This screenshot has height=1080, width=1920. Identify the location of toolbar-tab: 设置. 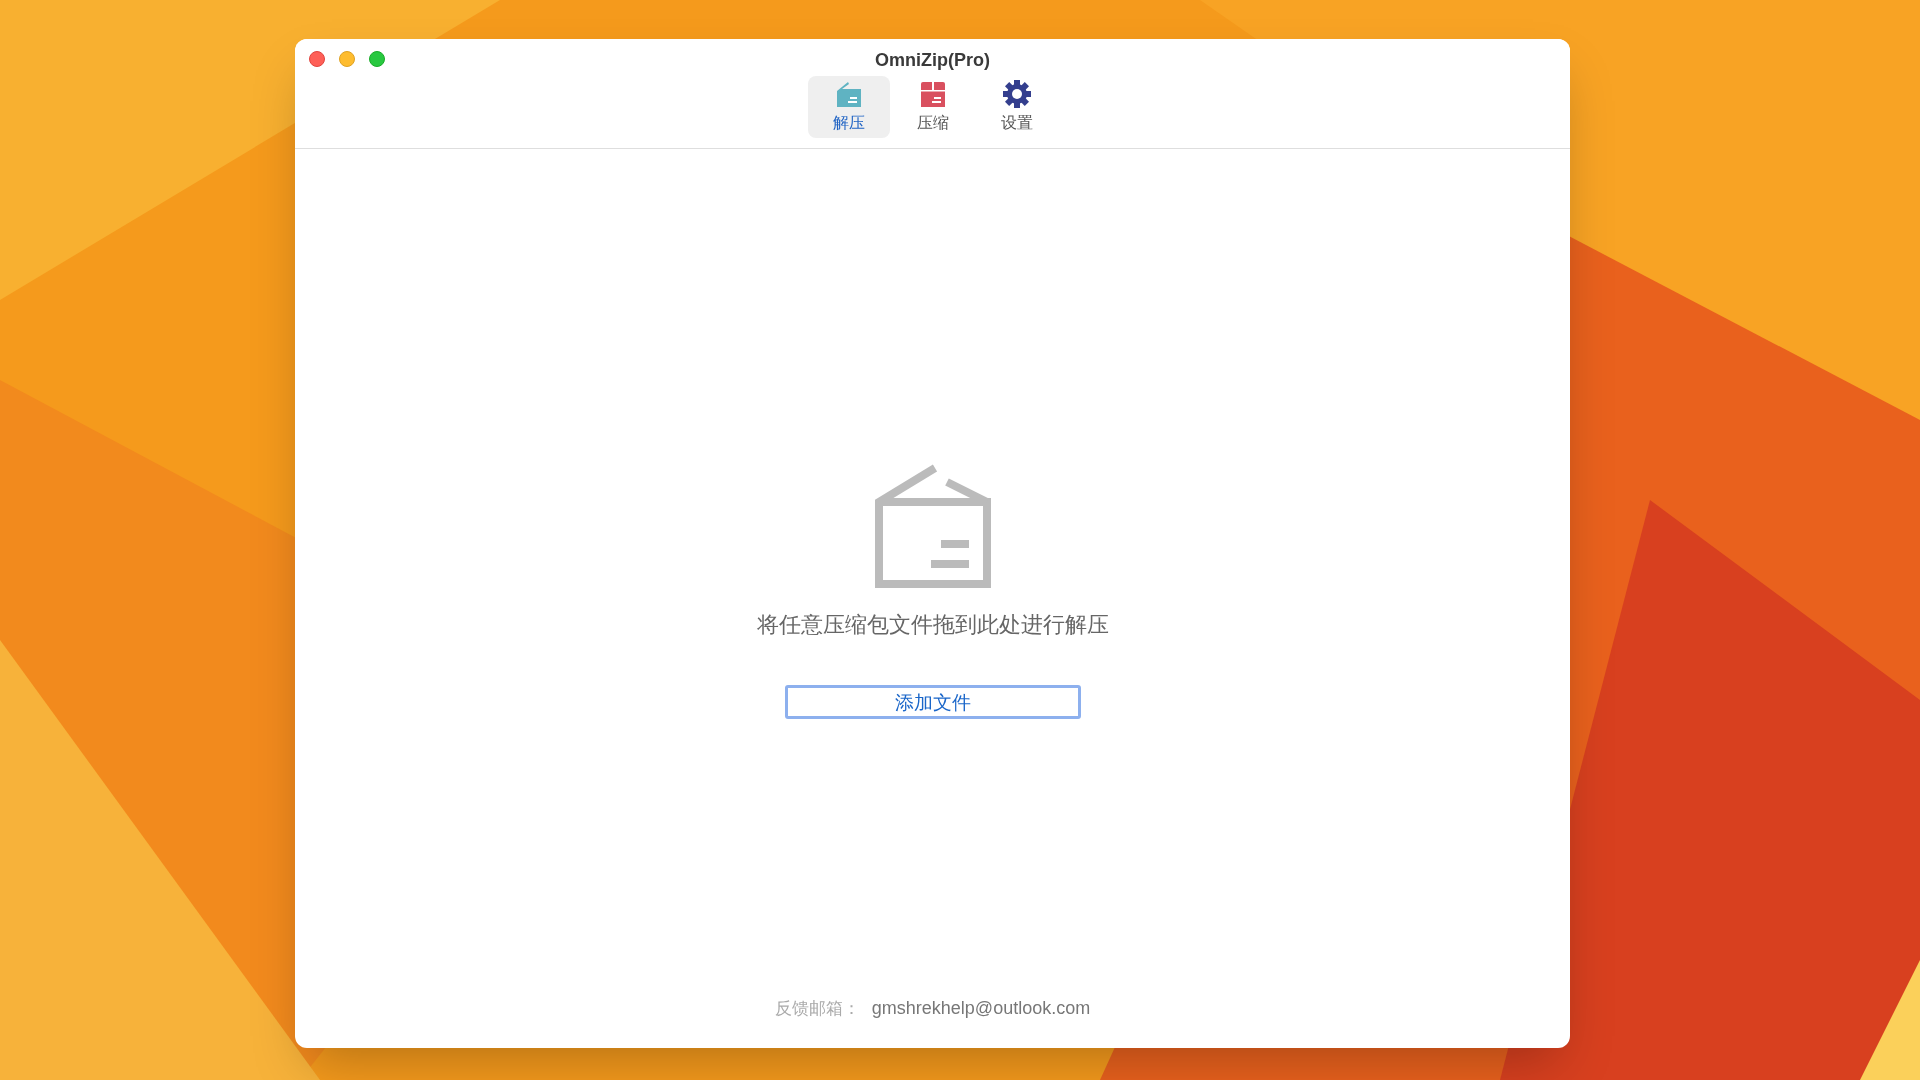
(1016, 107).